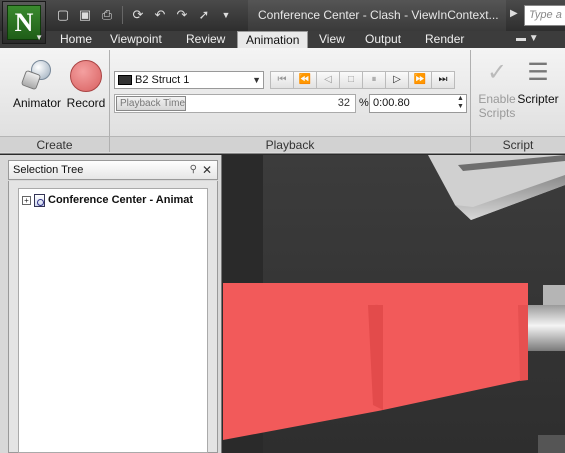 The width and height of the screenshot is (565, 453). Describe the element at coordinates (162, 80) in the screenshot. I see `animation-select-value: B2 Struct 1` at that location.